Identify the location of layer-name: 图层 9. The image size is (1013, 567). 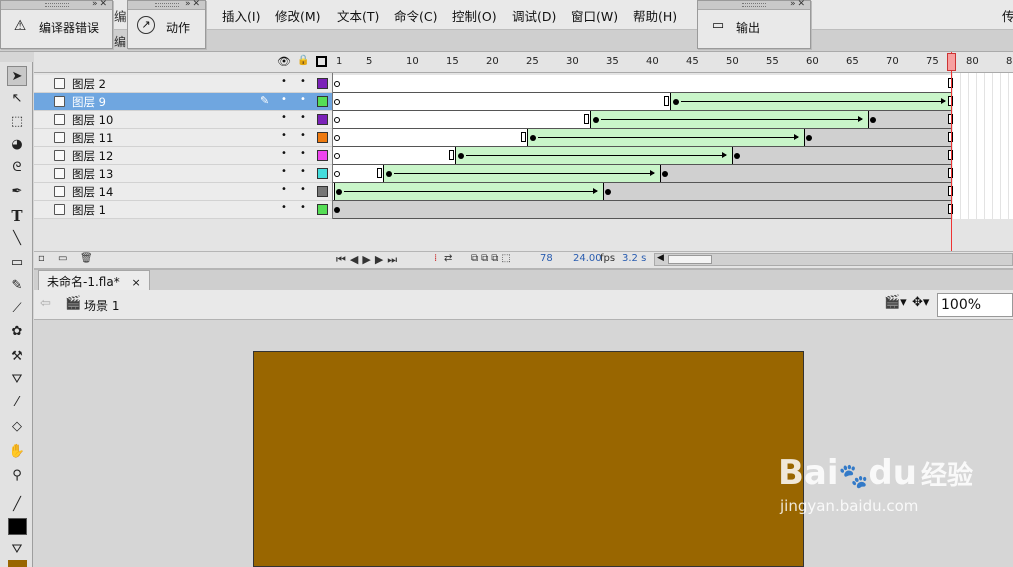
(89, 102).